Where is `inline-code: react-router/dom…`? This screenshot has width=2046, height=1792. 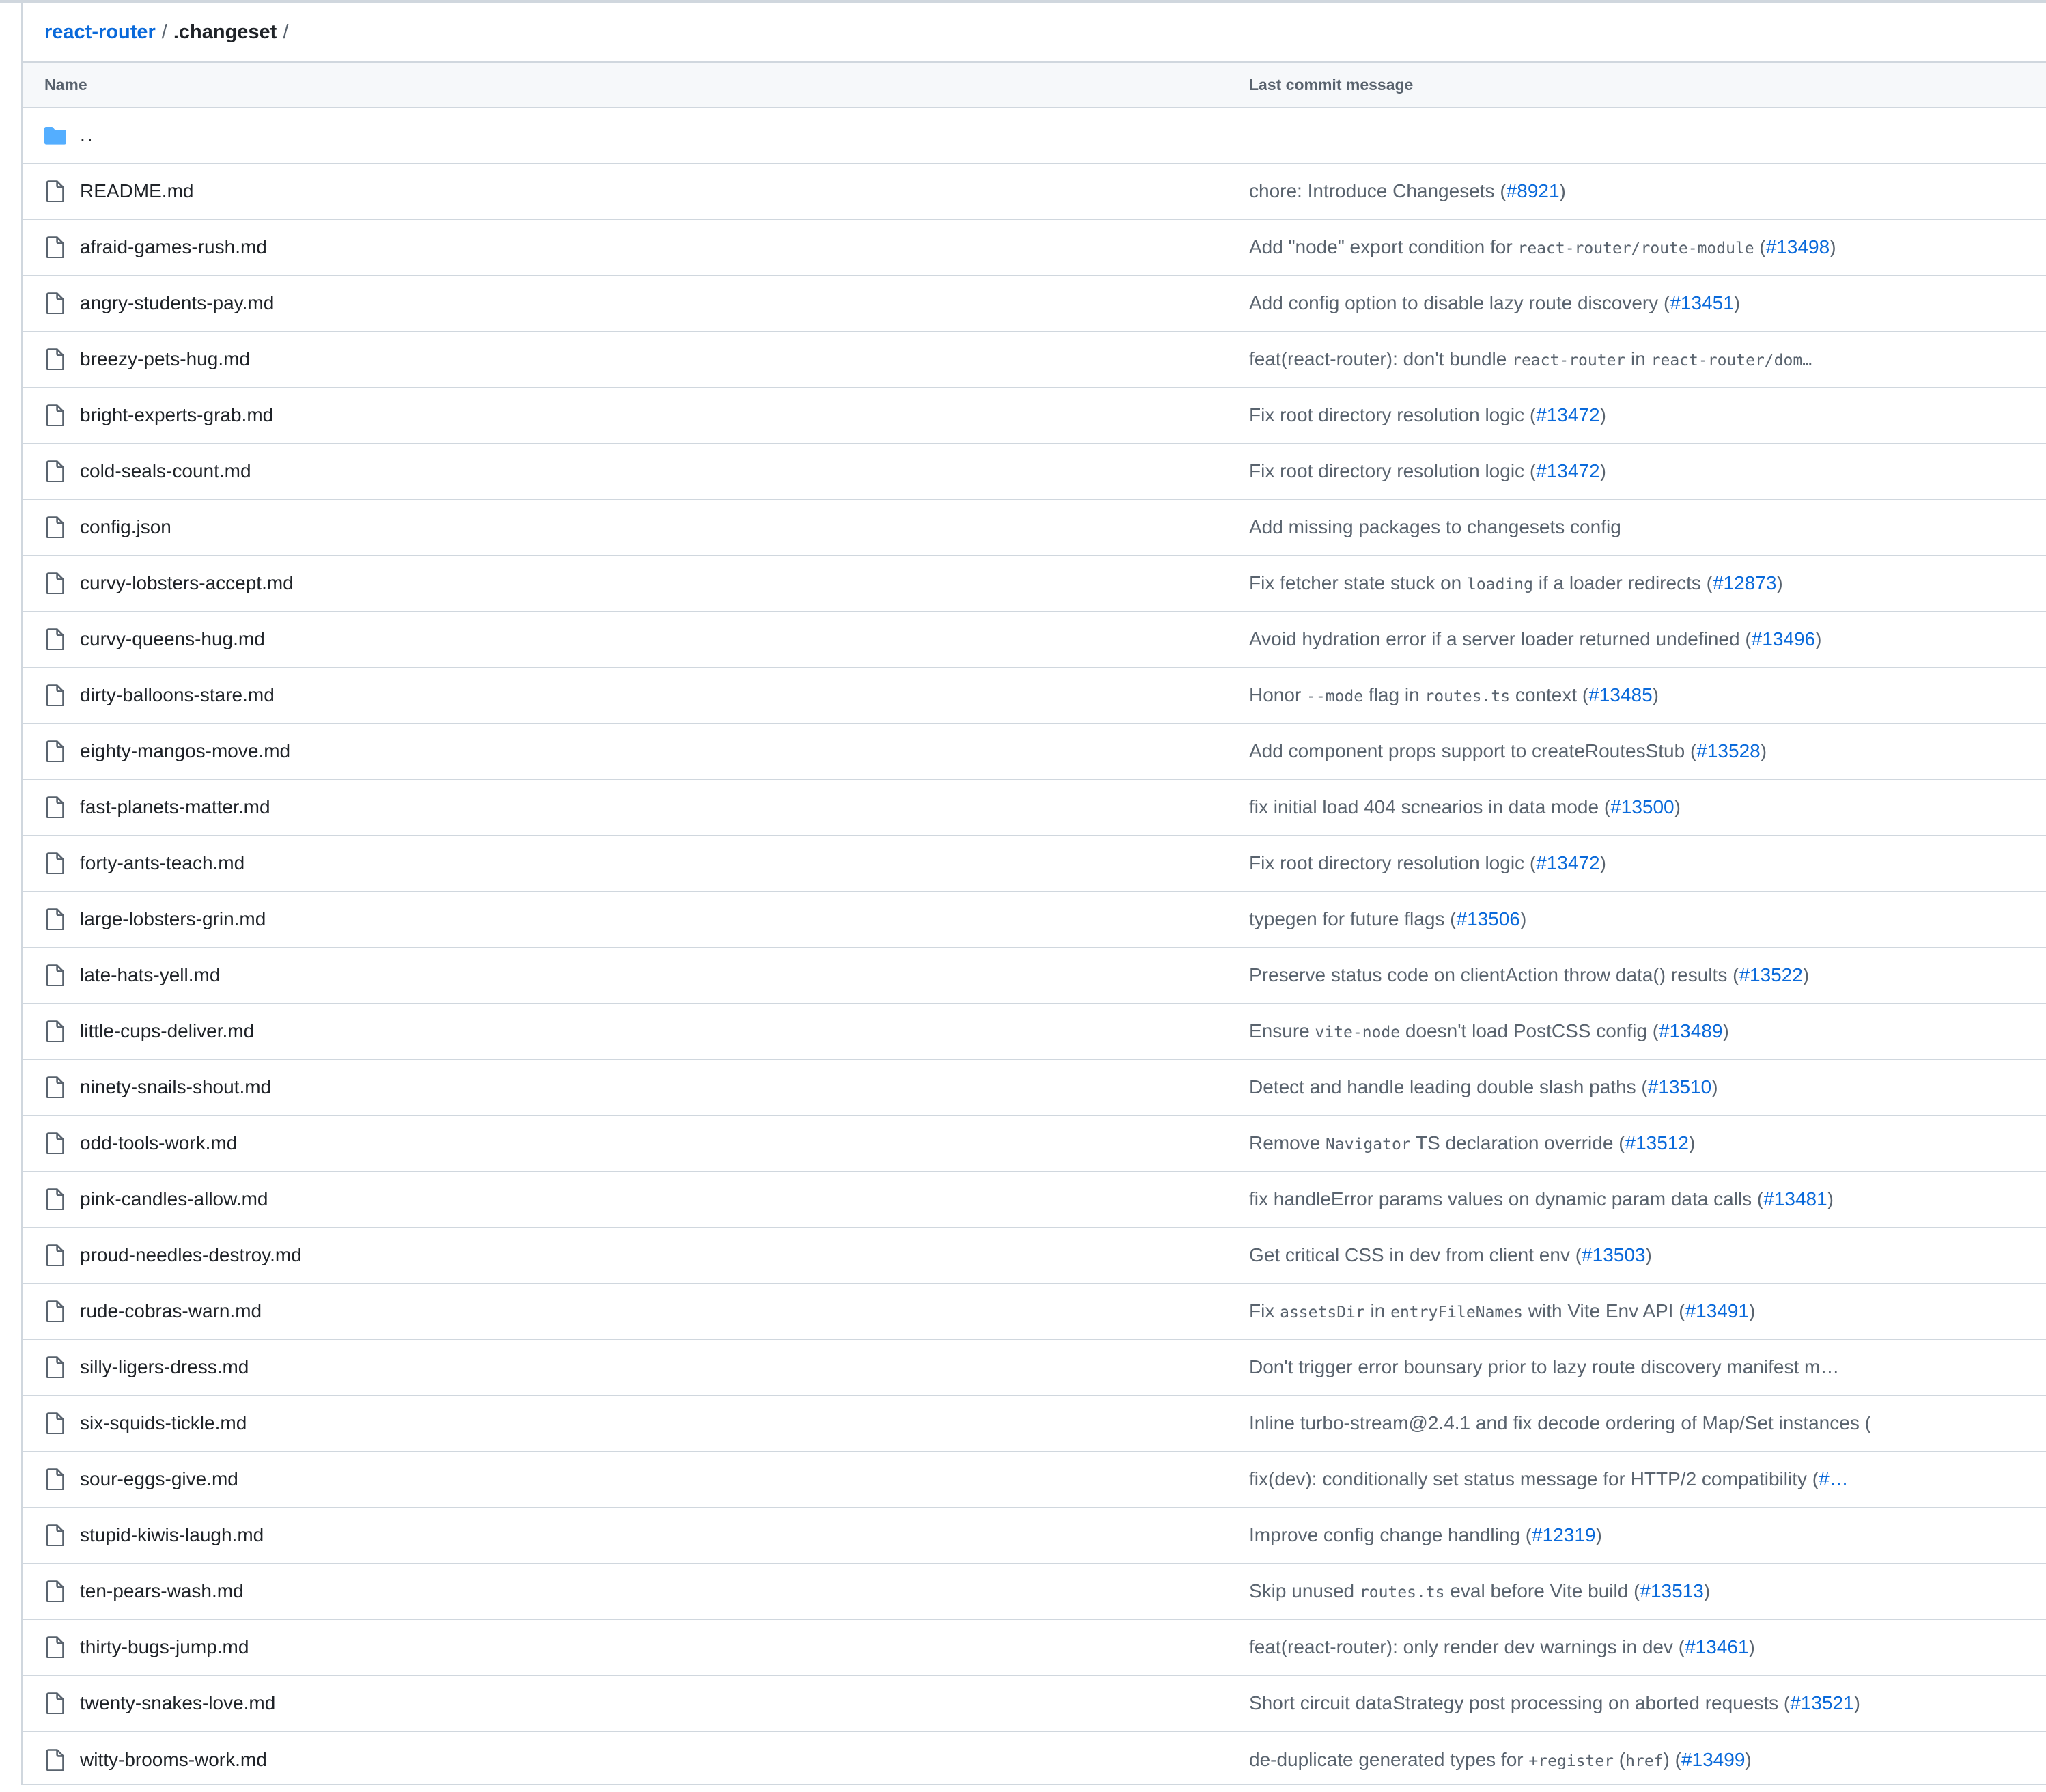
inline-code: react-router/dom… is located at coordinates (1731, 360).